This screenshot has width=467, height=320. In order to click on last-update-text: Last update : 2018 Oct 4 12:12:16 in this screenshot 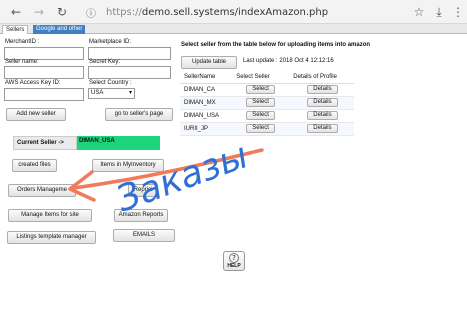, I will do `click(288, 61)`.